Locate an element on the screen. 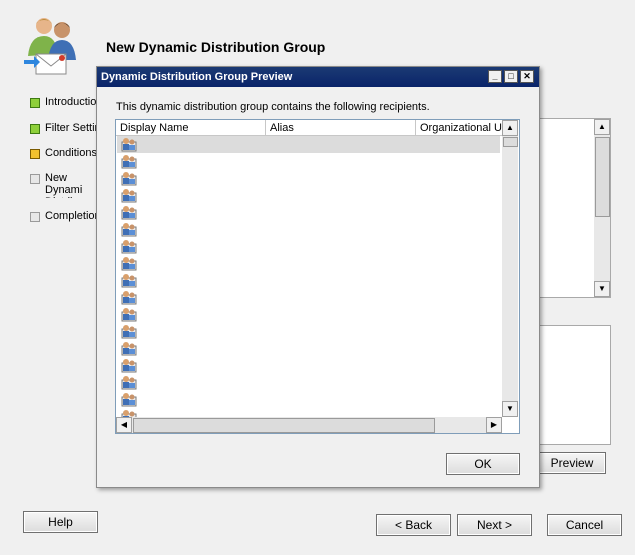  cancel-button: Cancel is located at coordinates (584, 525).